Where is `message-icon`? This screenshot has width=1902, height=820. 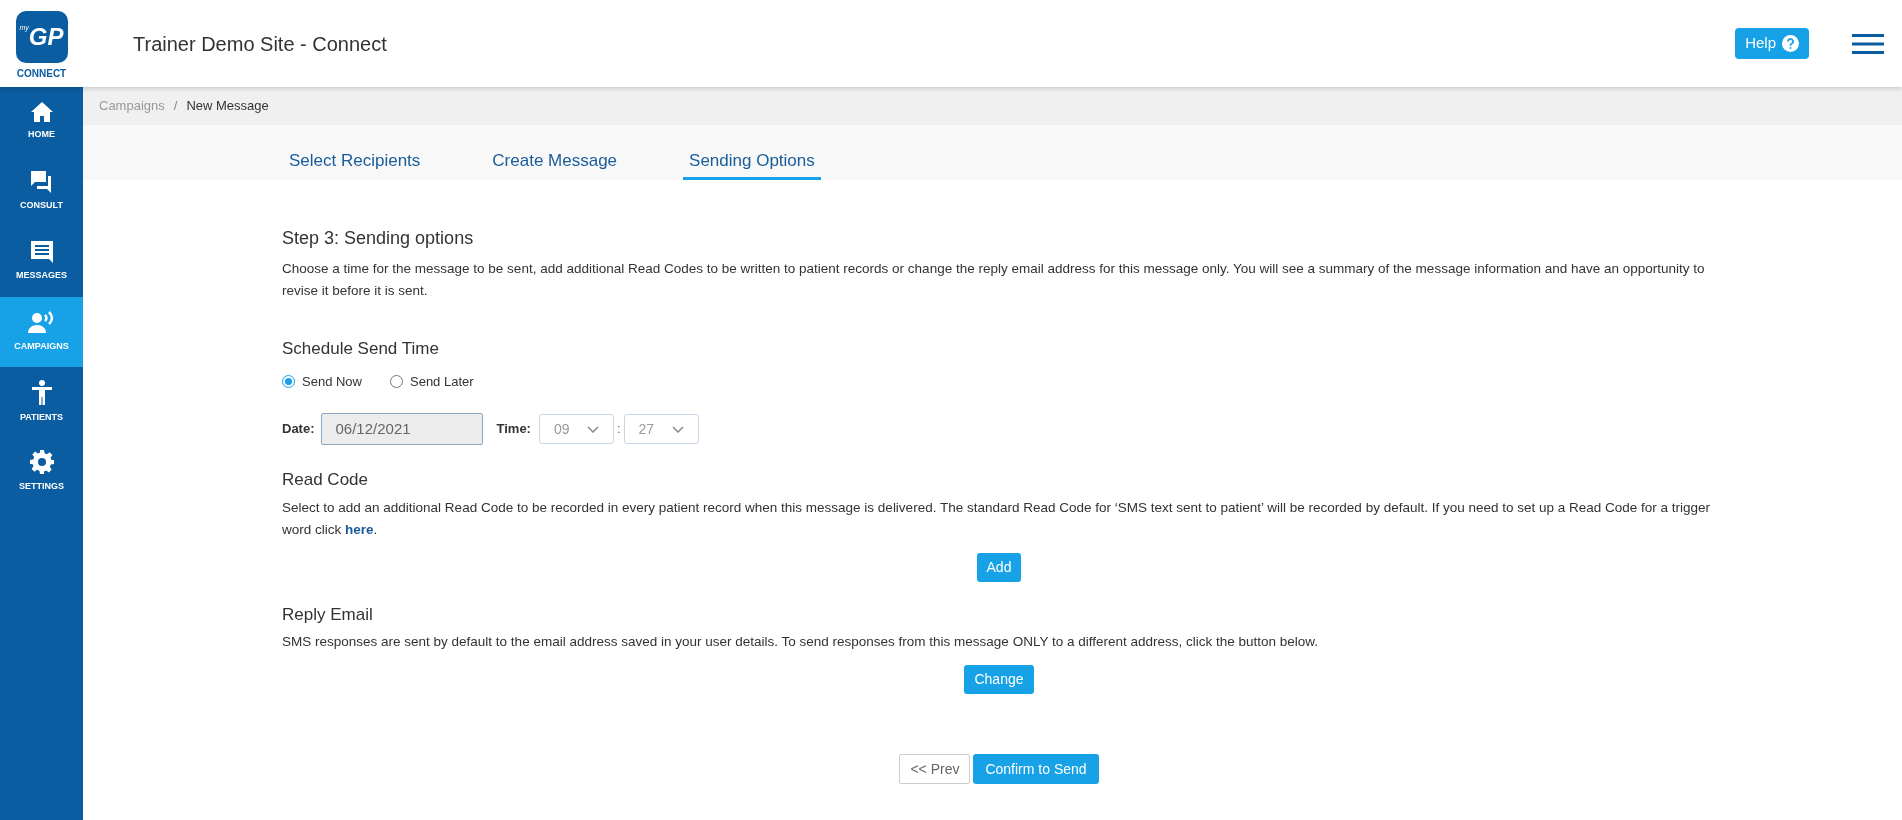 message-icon is located at coordinates (41, 252).